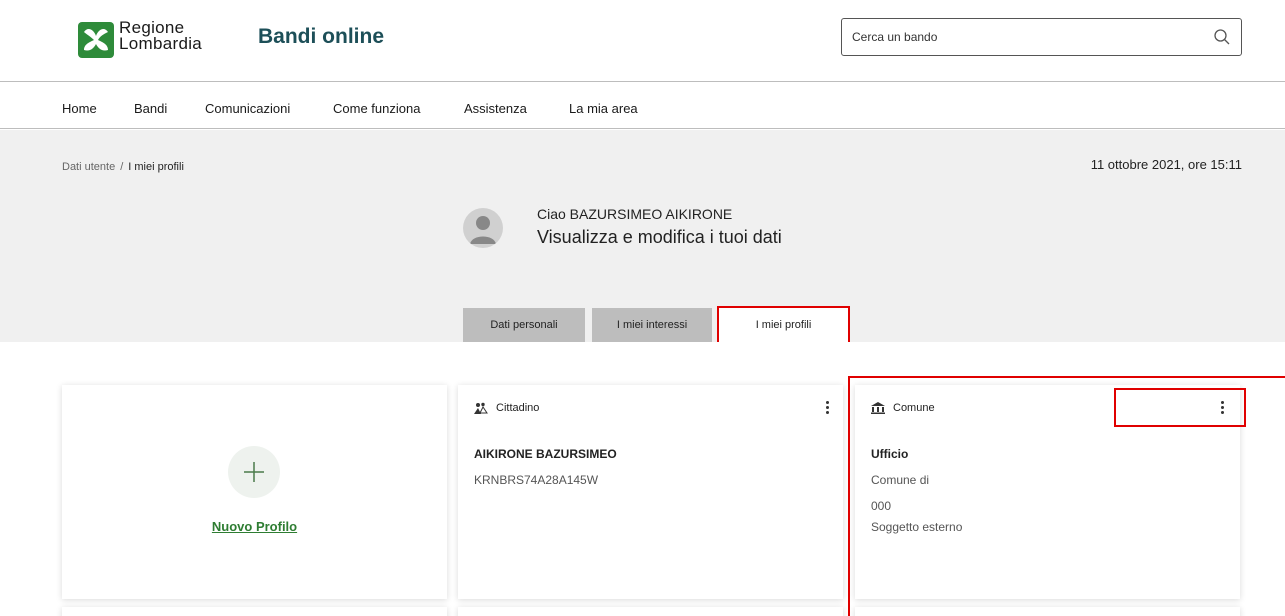  I want to click on card-header: Cittadino, so click(506, 408).